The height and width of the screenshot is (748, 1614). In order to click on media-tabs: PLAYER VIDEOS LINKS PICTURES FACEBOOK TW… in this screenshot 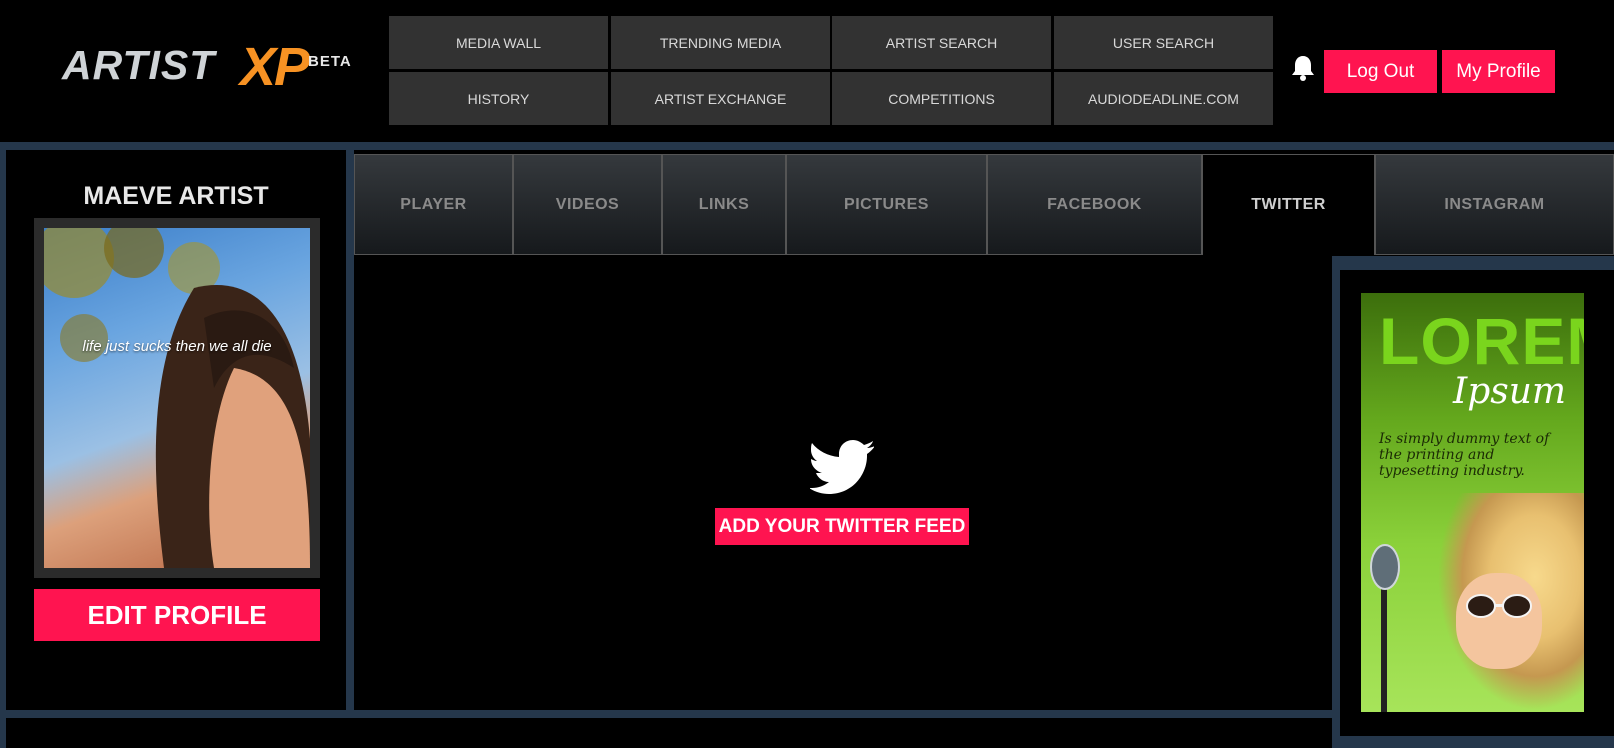, I will do `click(984, 204)`.